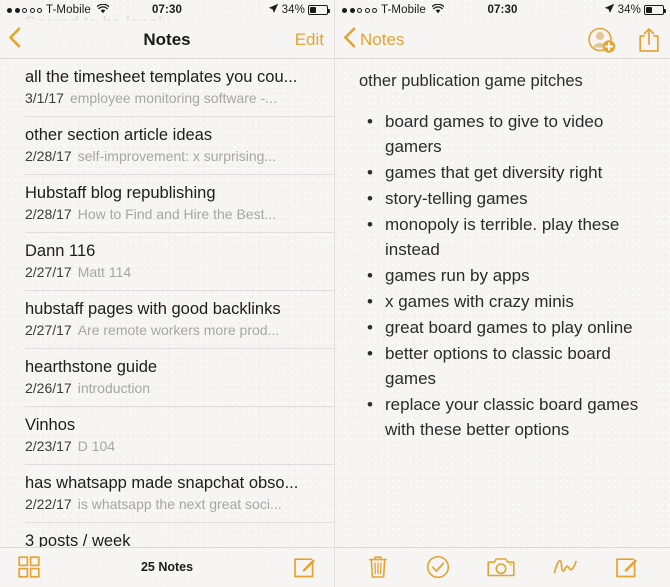 This screenshot has width=670, height=587. What do you see at coordinates (44, 98) in the screenshot?
I see `note-date: 3/1/17` at bounding box center [44, 98].